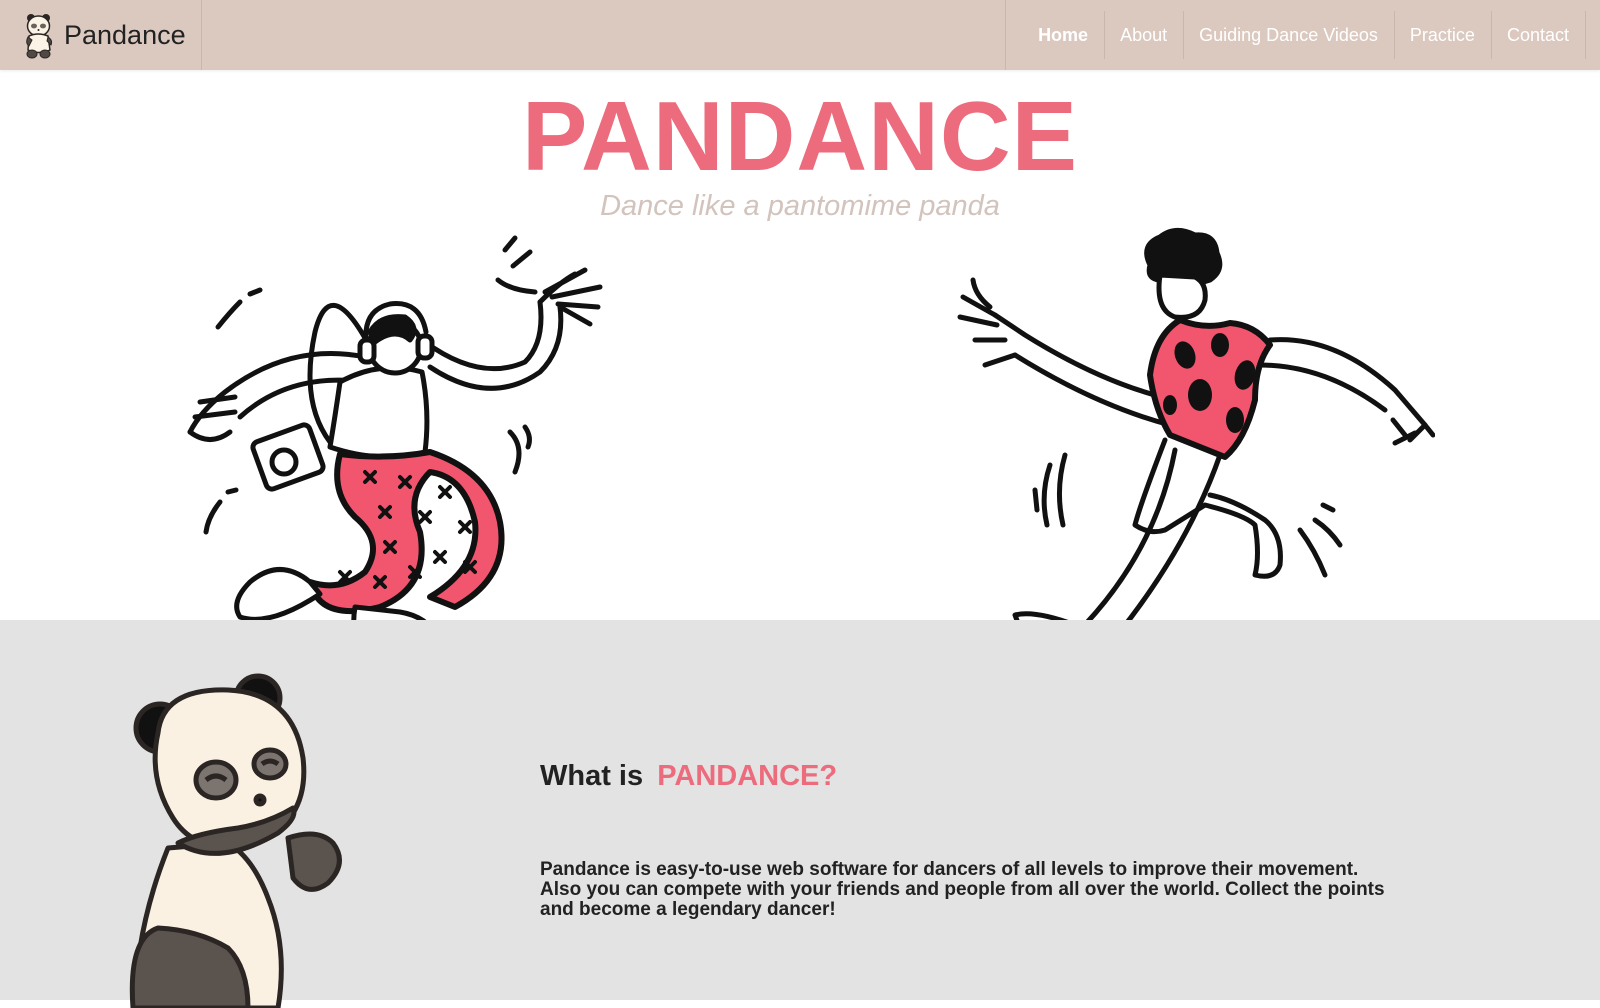  What do you see at coordinates (1288, 35) in the screenshot?
I see `nav-guiding-dance-videos: Guiding Dance Videos` at bounding box center [1288, 35].